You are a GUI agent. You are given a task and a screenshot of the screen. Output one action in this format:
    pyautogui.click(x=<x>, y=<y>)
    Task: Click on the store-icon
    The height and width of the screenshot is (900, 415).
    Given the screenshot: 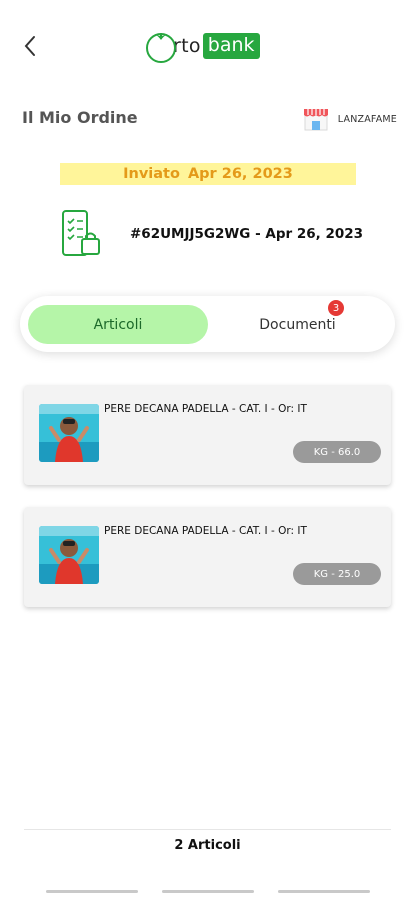 What is the action you would take?
    pyautogui.click(x=315, y=120)
    